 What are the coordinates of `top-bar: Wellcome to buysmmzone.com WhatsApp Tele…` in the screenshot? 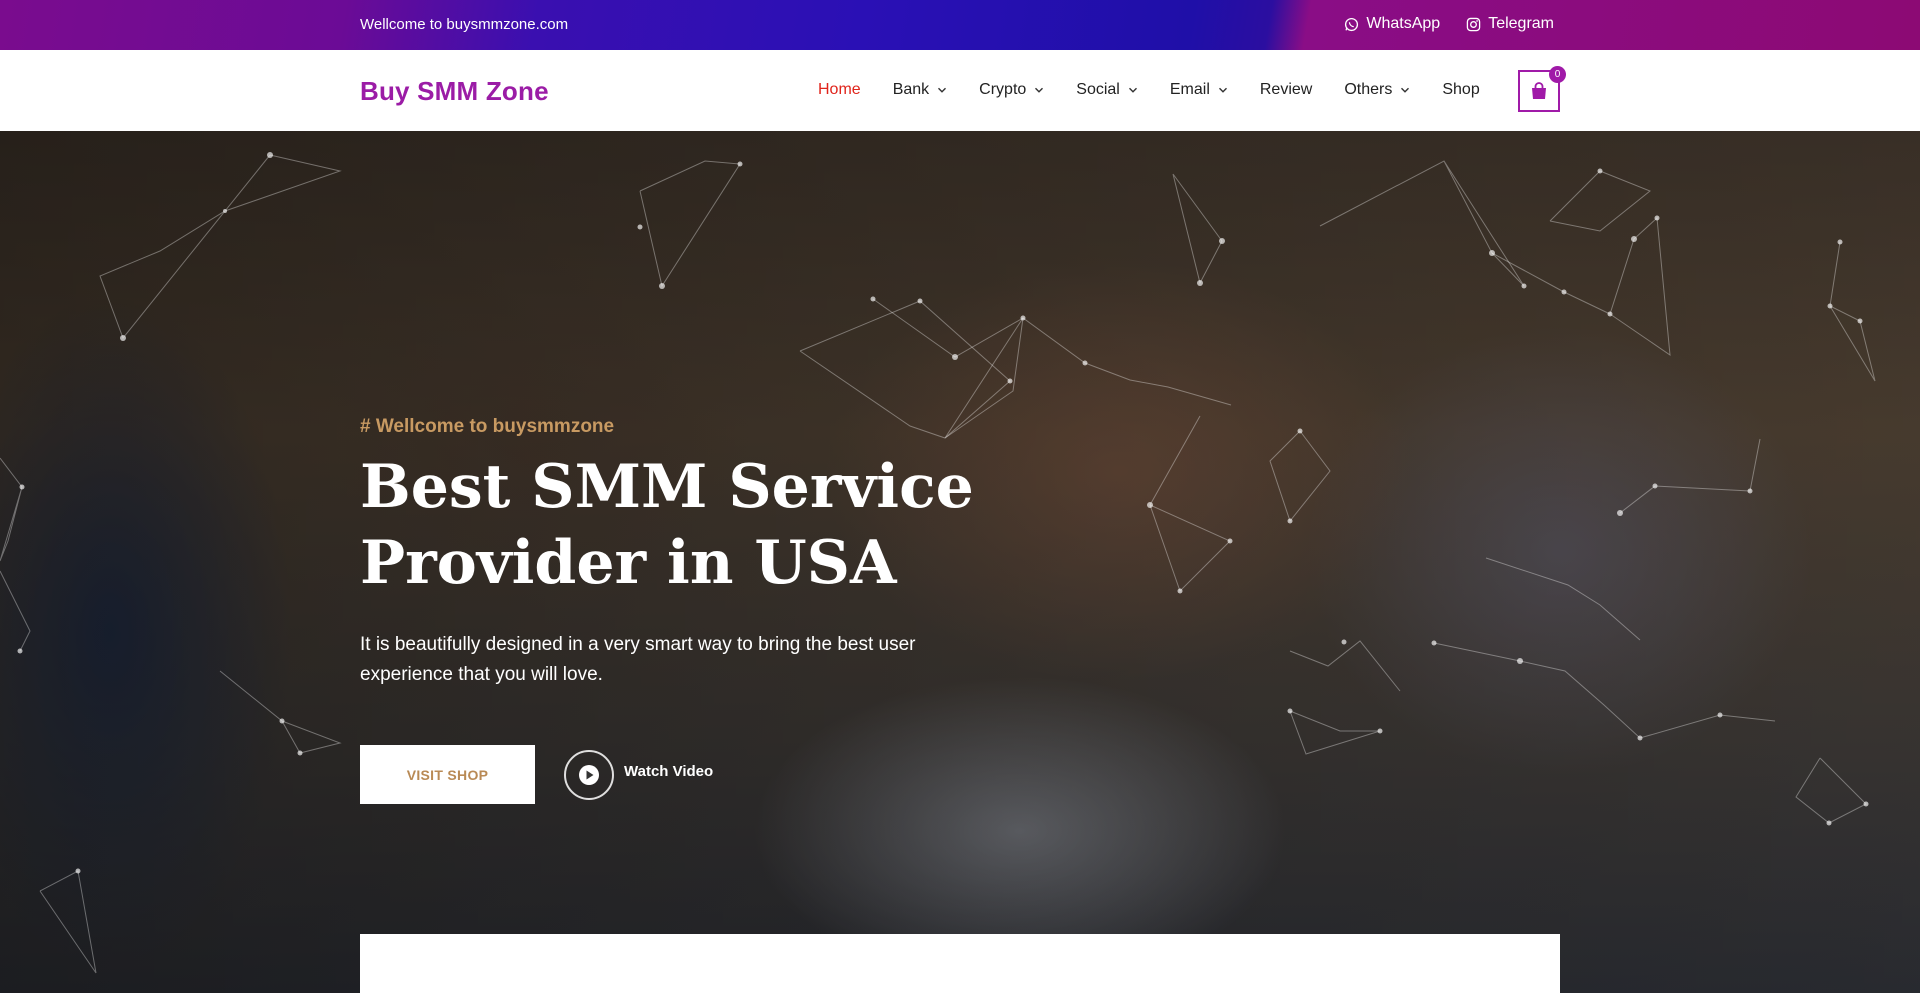 It's located at (960, 25).